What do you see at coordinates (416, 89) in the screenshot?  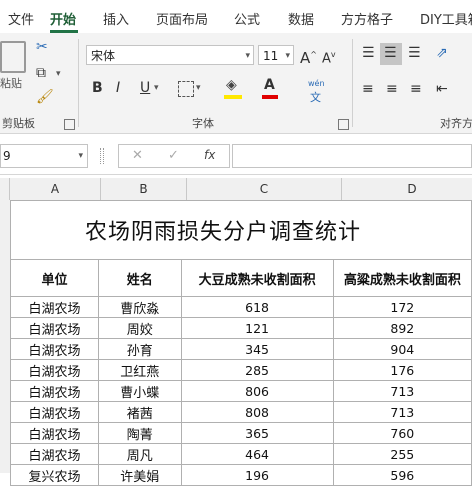 I see `align-right-icon: ≡` at bounding box center [416, 89].